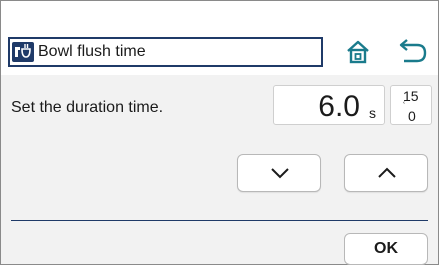 The width and height of the screenshot is (439, 265). What do you see at coordinates (23, 52) in the screenshot?
I see `bowl-flush-icon` at bounding box center [23, 52].